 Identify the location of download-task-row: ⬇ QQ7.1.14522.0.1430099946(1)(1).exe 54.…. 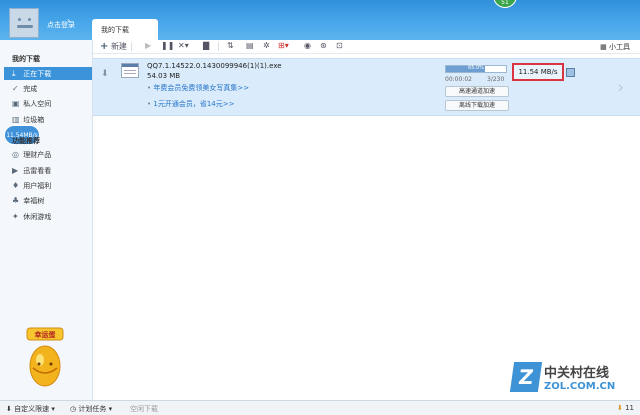
(366, 87).